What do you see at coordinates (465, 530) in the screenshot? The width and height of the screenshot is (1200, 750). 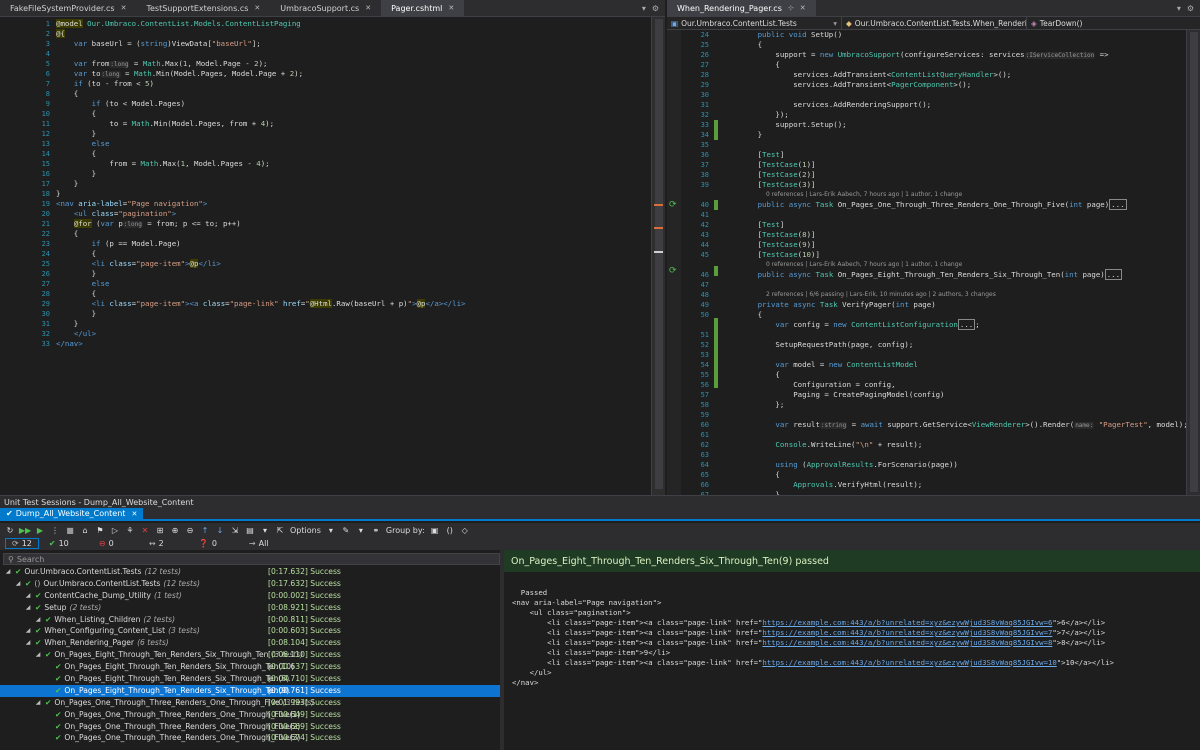 I see `class-icon: ◇` at bounding box center [465, 530].